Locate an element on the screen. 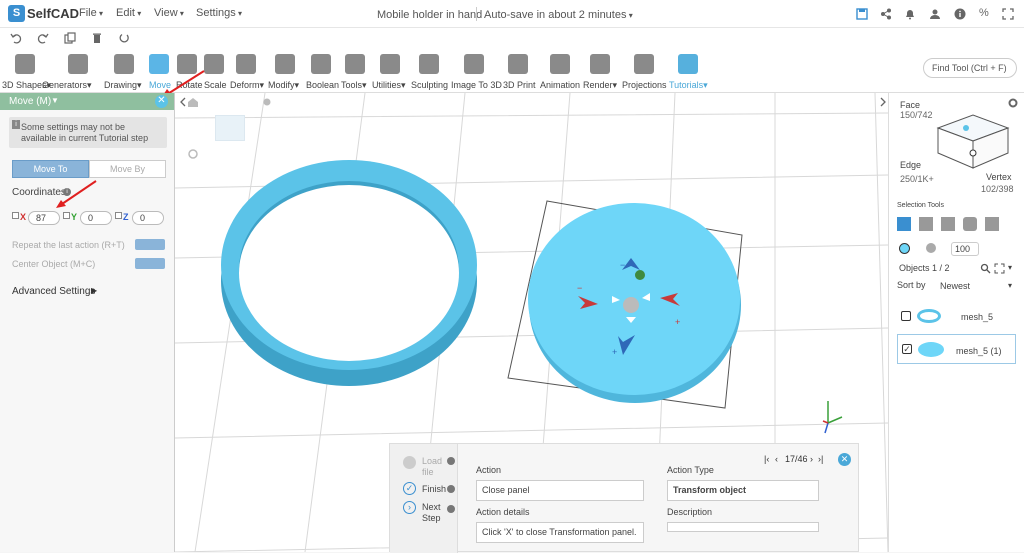  animation-icon is located at coordinates (560, 64).